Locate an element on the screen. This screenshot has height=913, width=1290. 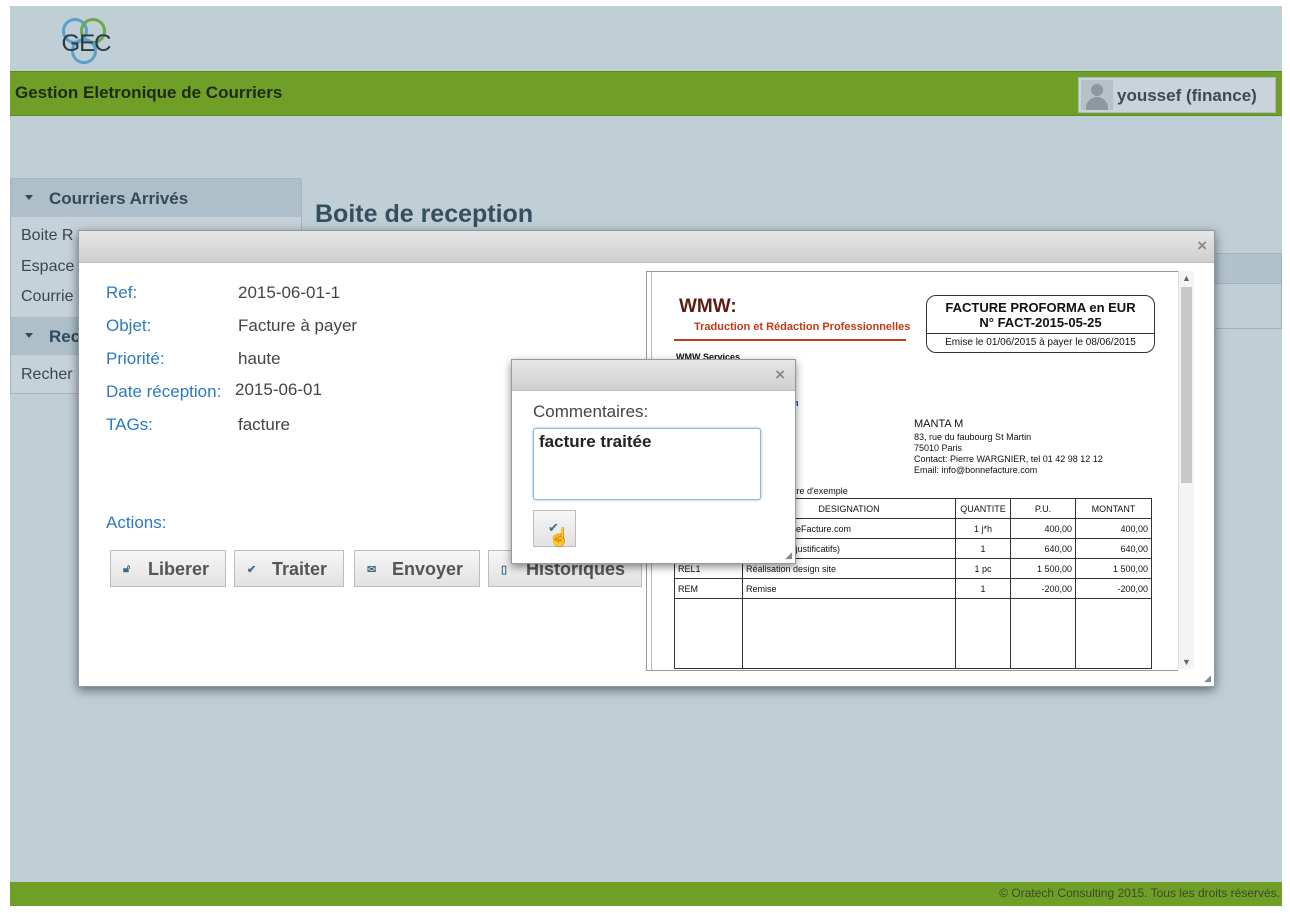
check-icon: ✔ is located at coordinates (252, 570).